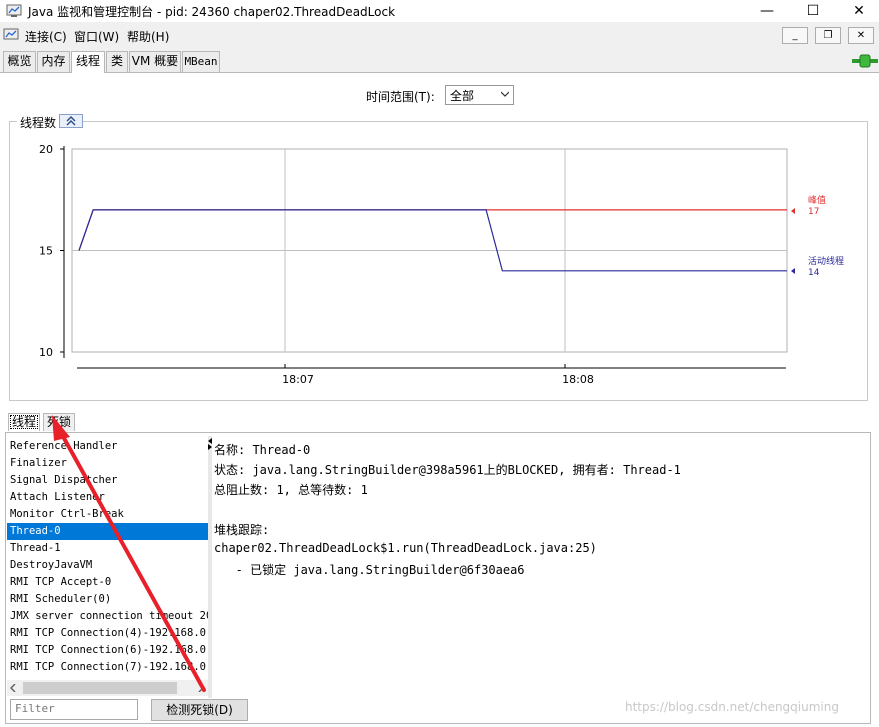 The height and width of the screenshot is (727, 879). Describe the element at coordinates (59, 422) in the screenshot. I see `tab-deadlock: 死锁` at that location.